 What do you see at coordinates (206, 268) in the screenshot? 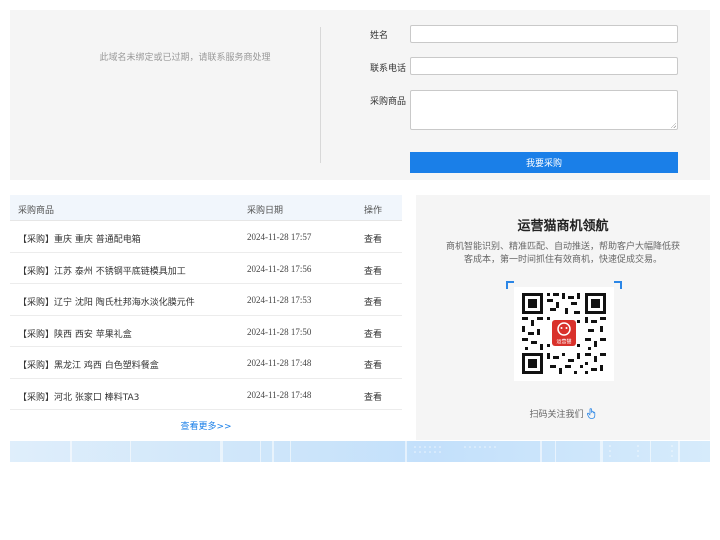
I see `table-row: 【采购】江苏 泰州 不锈钢平底链模具加工 2024-11-28 17:56 查看` at bounding box center [206, 268].